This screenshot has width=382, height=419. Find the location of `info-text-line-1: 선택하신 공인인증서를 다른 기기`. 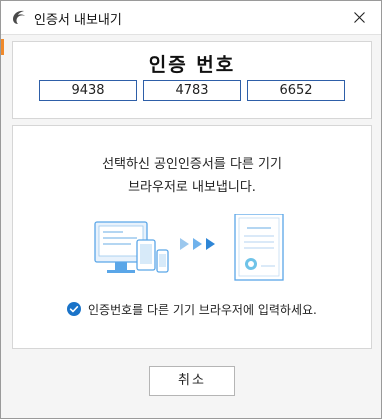

info-text-line-1: 선택하신 공인인증서를 다른 기기 is located at coordinates (192, 164).